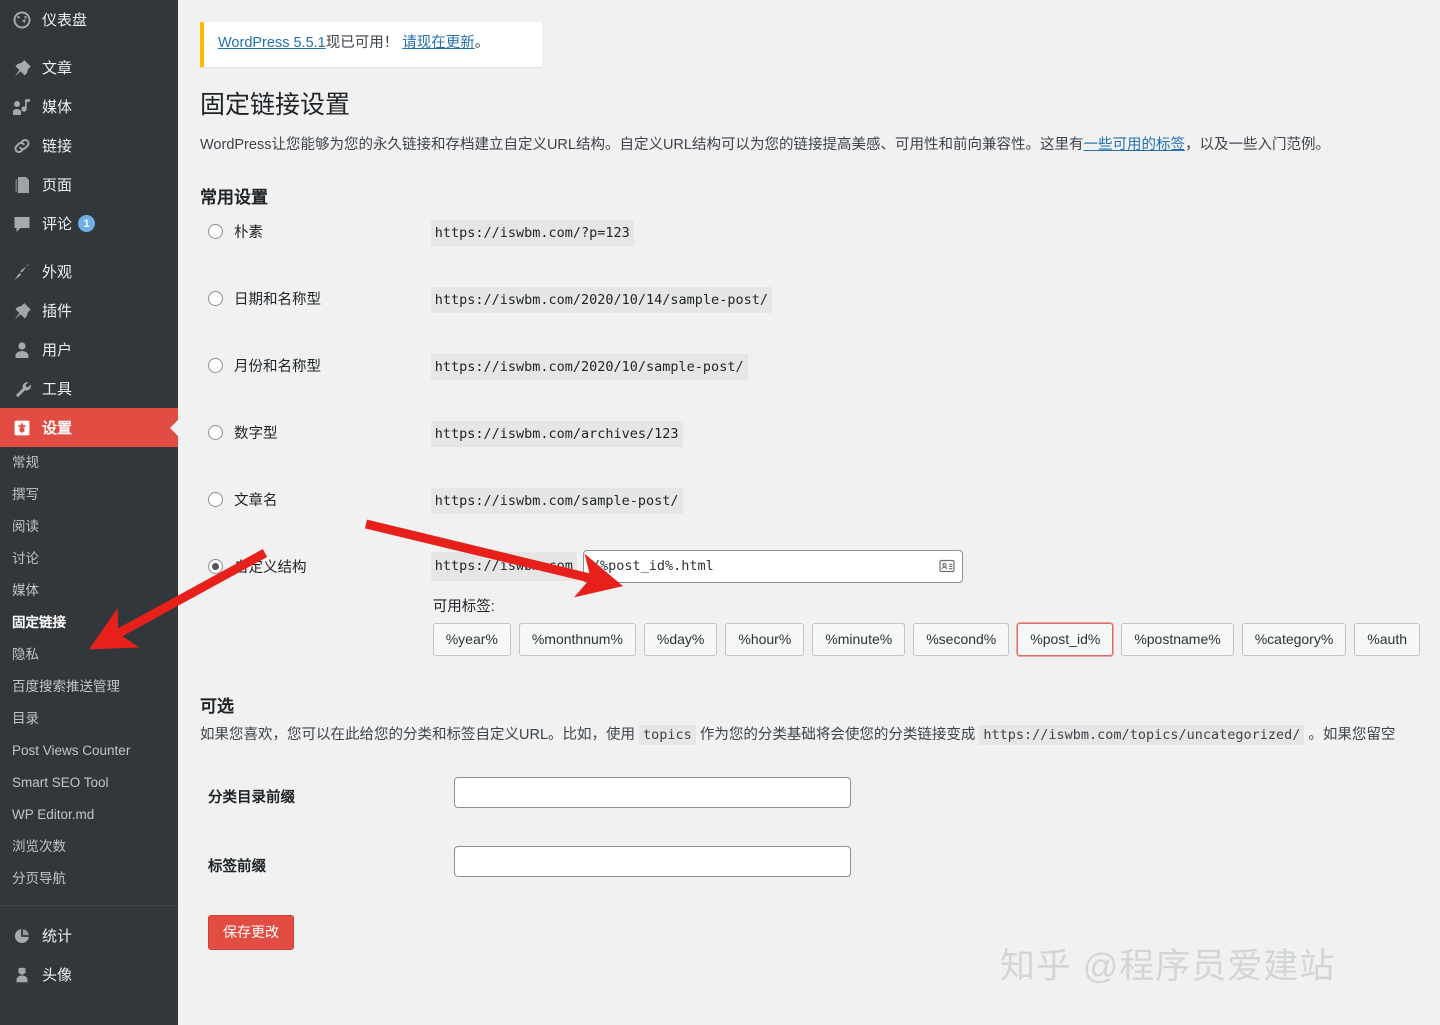 The image size is (1440, 1025). I want to click on permalink-radio-option-1: 日期和名称型, so click(319, 298).